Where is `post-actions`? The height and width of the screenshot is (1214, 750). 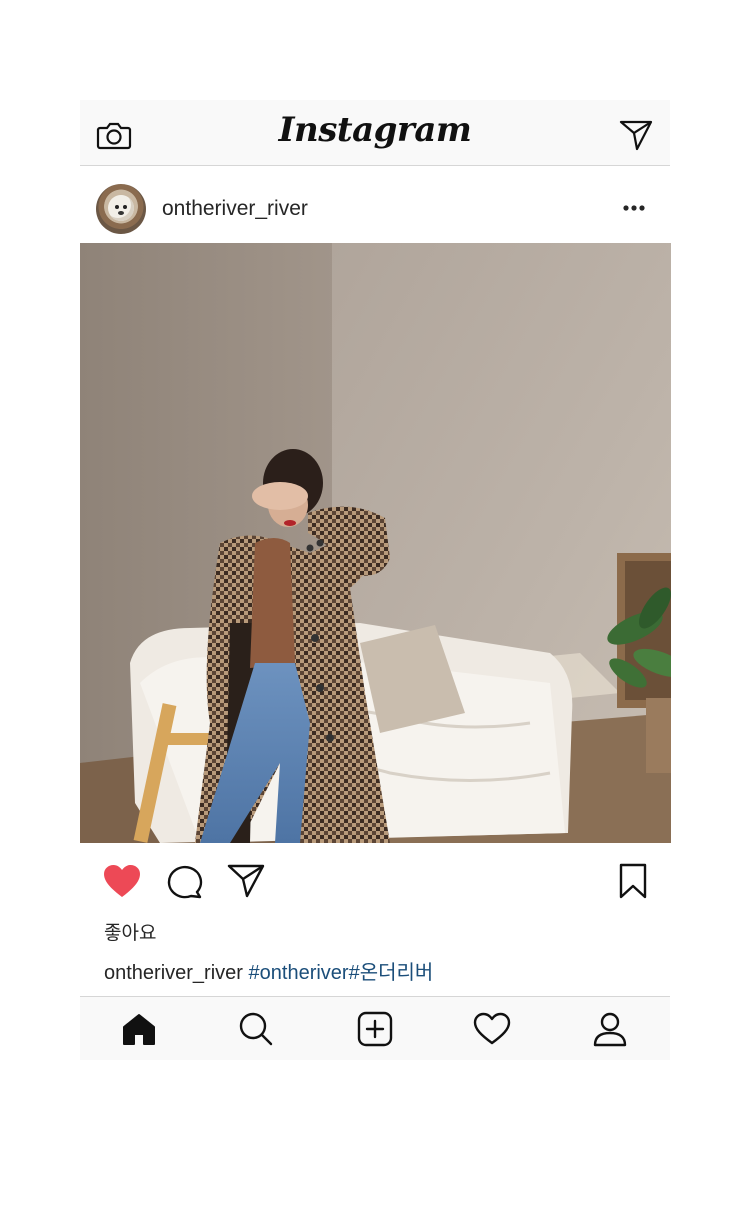 post-actions is located at coordinates (375, 881).